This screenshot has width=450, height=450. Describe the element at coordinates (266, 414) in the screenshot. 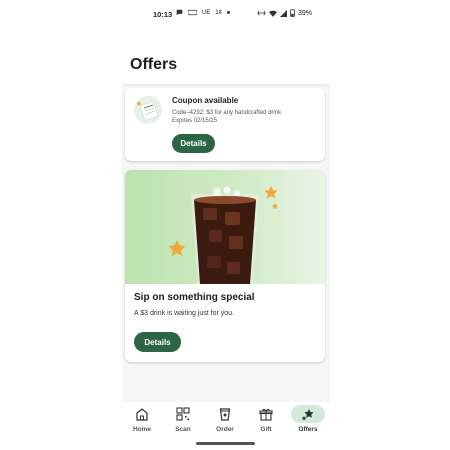

I see `gift-icon` at that location.